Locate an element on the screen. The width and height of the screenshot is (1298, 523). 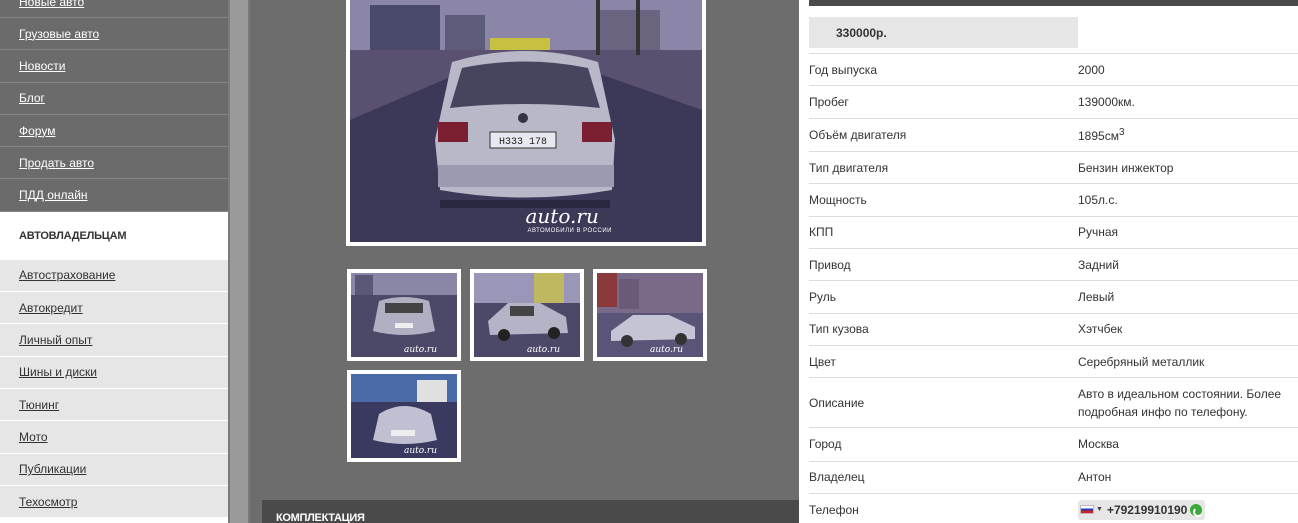
spec-value: Серебряный металлик is located at coordinates (1141, 361).